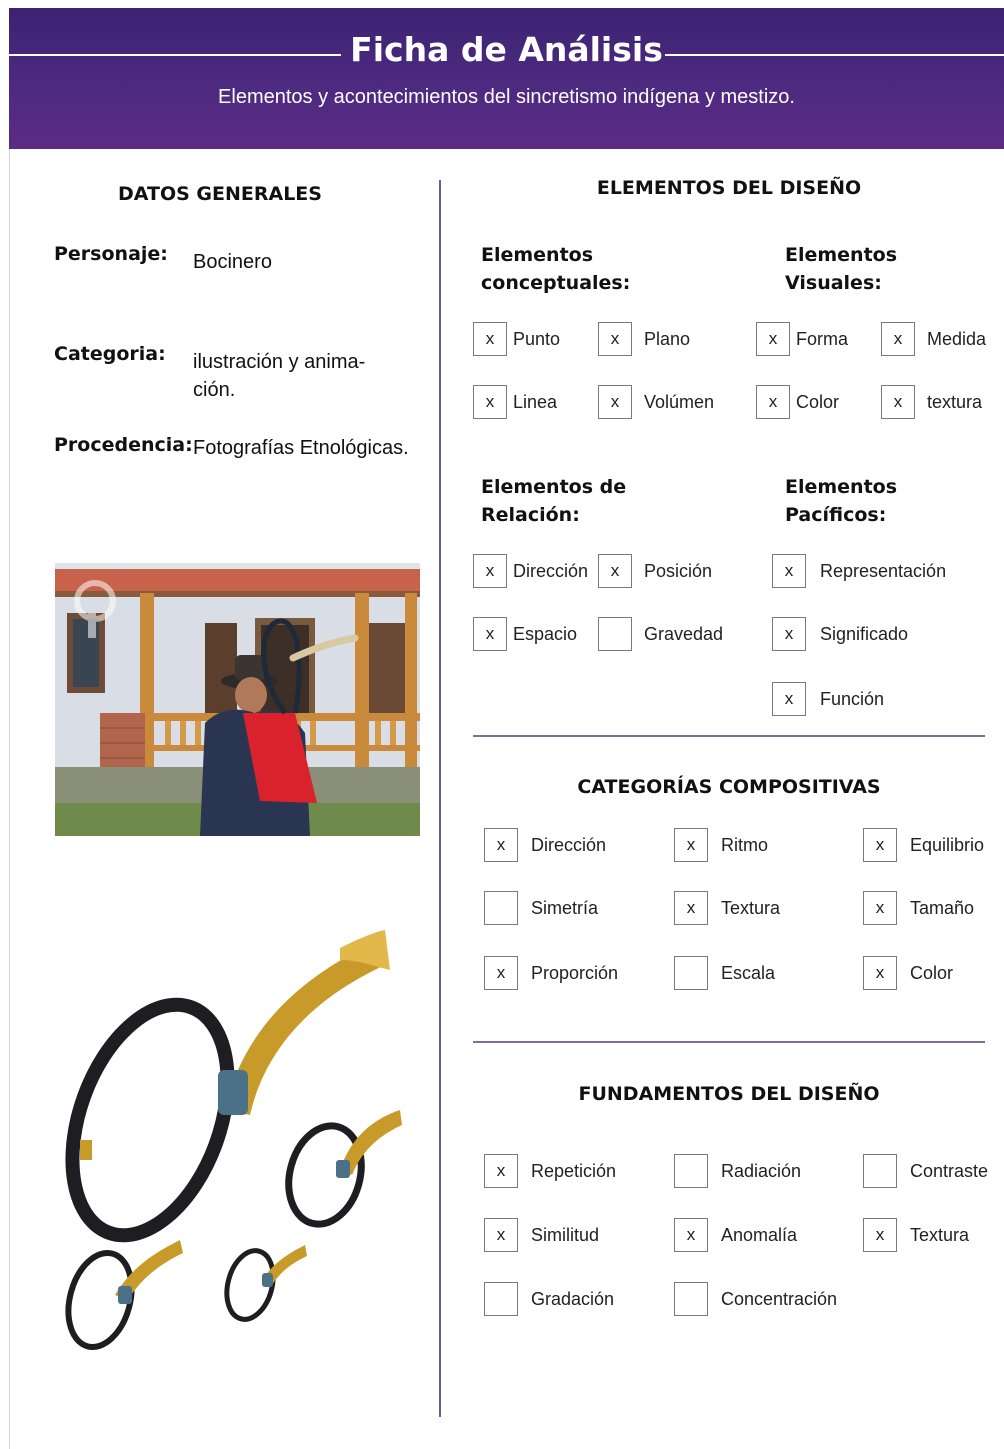 The image size is (1004, 1449). Describe the element at coordinates (691, 908) in the screenshot. I see `textura-comp-checkbox: x` at that location.